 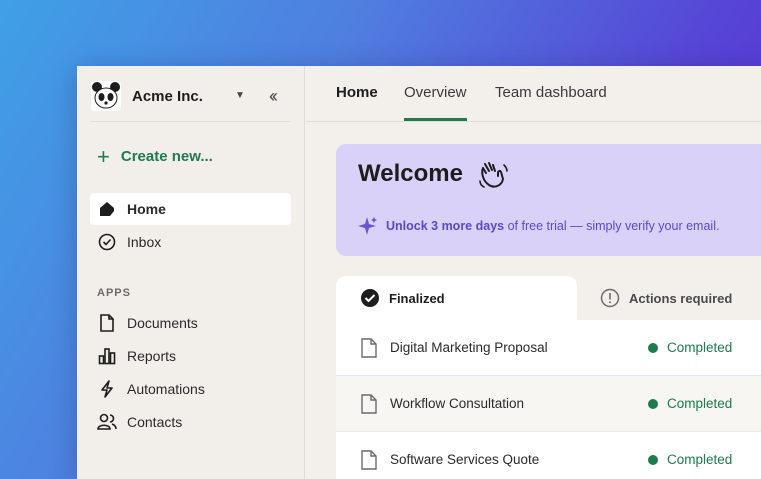 What do you see at coordinates (107, 356) in the screenshot?
I see `bar-chart-icon` at bounding box center [107, 356].